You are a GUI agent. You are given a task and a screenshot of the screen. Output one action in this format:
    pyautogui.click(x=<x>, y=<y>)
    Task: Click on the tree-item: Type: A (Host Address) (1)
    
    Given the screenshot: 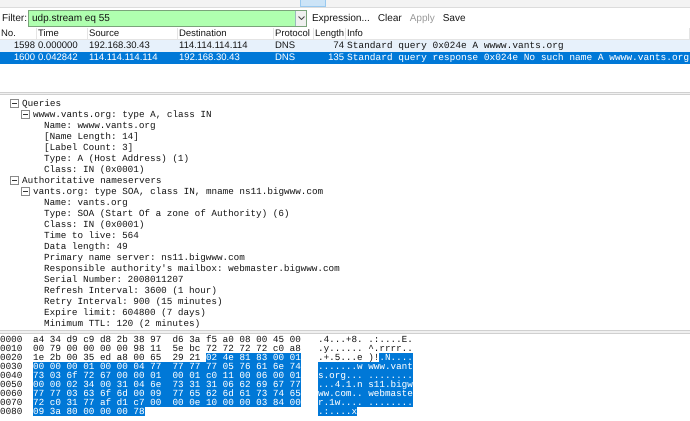 What is the action you would take?
    pyautogui.click(x=117, y=158)
    